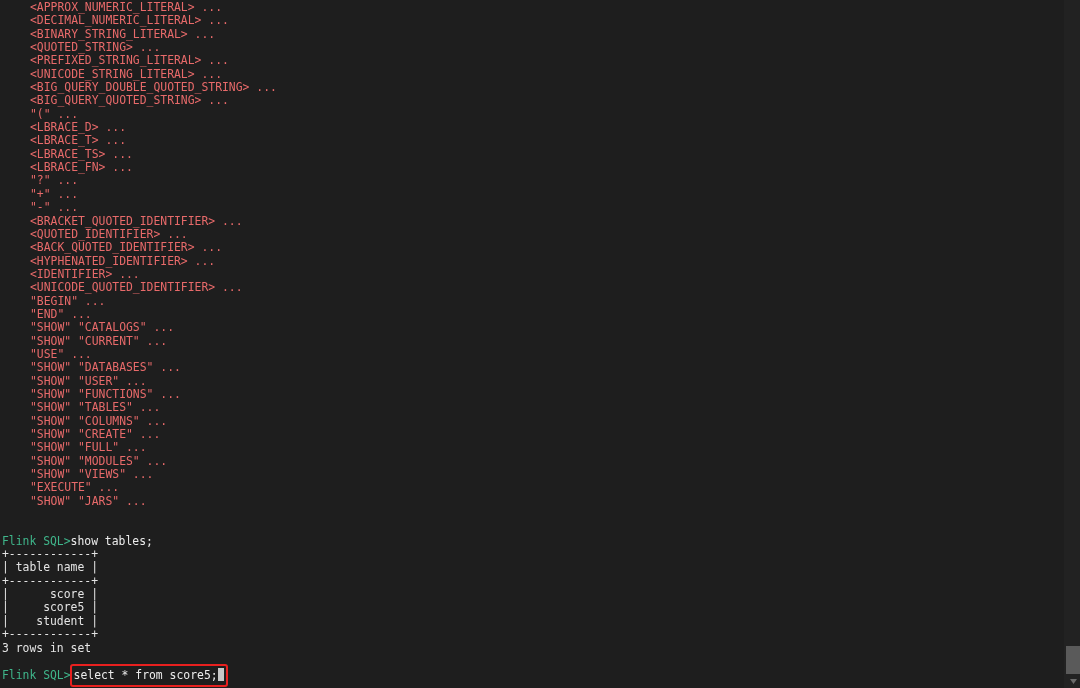 This screenshot has height=688, width=1080. I want to click on text-cursor, so click(220, 675).